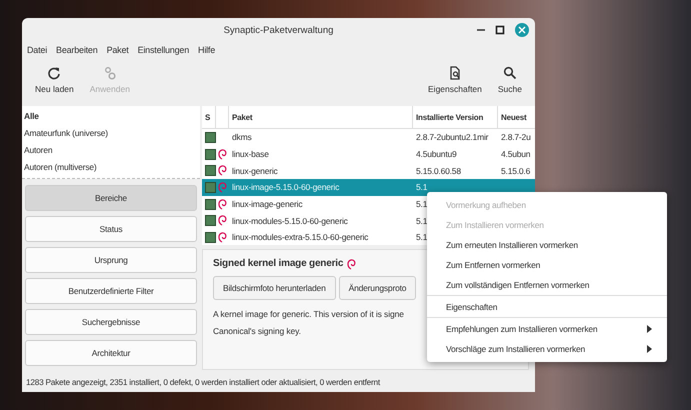 This screenshot has height=410, width=691. Describe the element at coordinates (54, 73) in the screenshot. I see `reload-icon` at that location.